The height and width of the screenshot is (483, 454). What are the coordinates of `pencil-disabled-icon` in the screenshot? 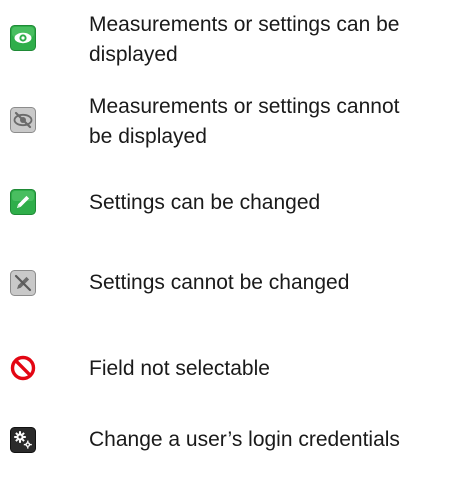 It's located at (23, 283).